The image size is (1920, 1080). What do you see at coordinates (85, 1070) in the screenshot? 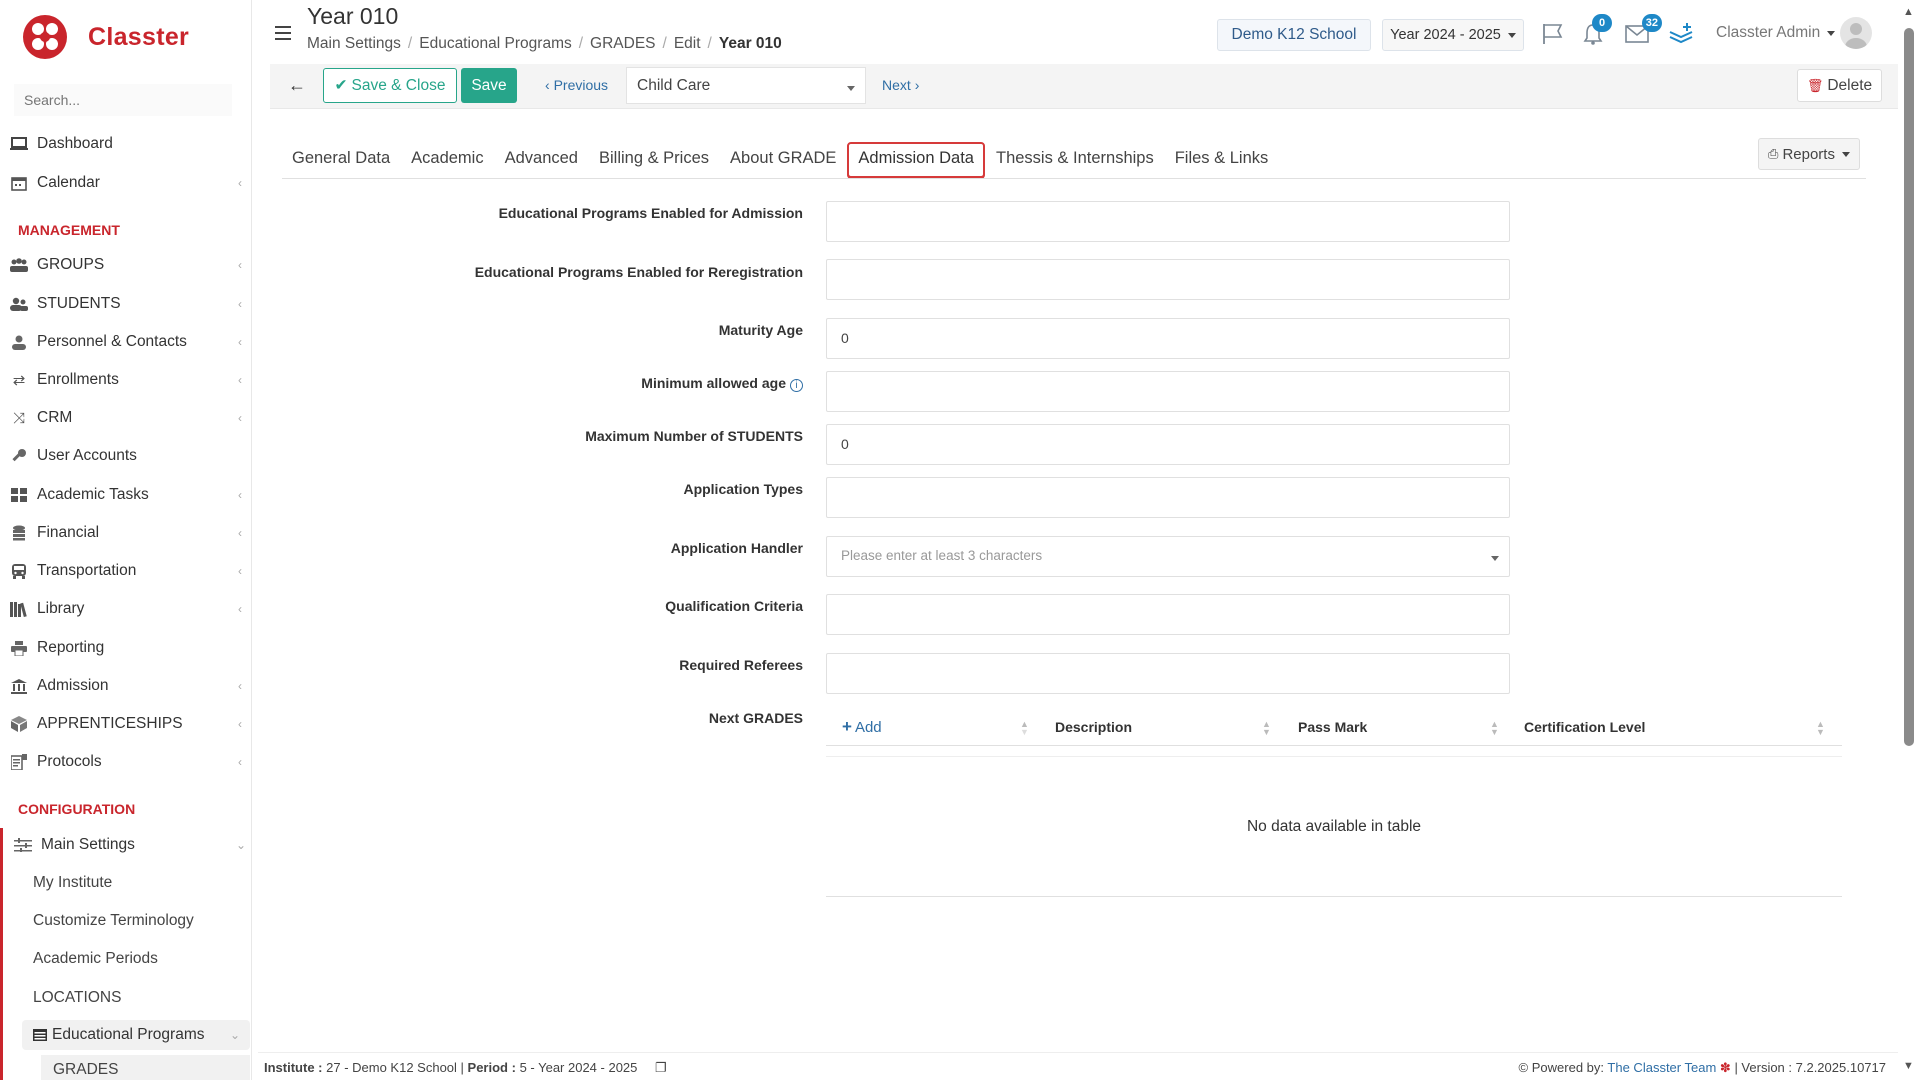
I see `sidebar-item-grades: GRADES` at bounding box center [85, 1070].